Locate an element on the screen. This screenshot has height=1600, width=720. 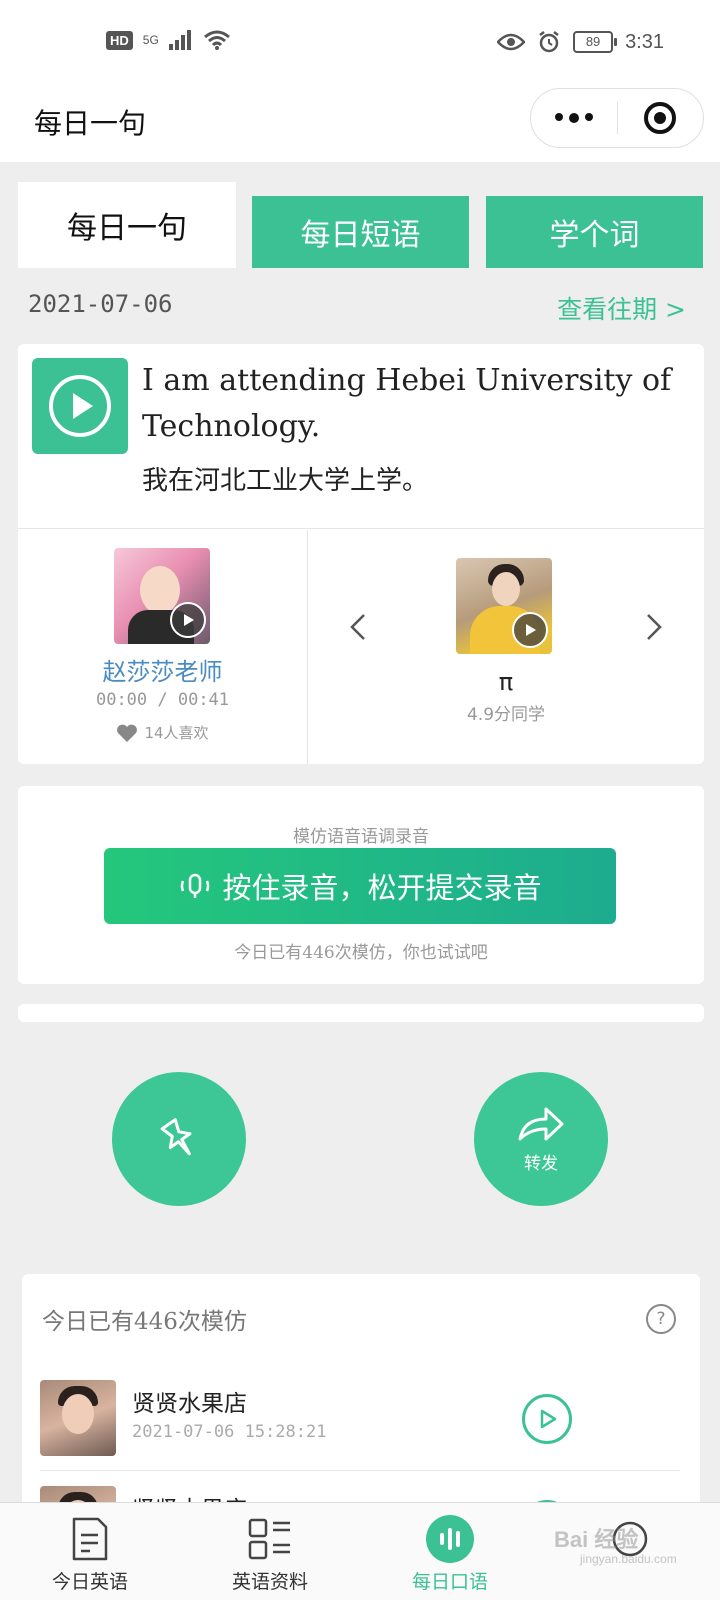
list-item-time: 2021-07-06 15:28:21 is located at coordinates (229, 1432).